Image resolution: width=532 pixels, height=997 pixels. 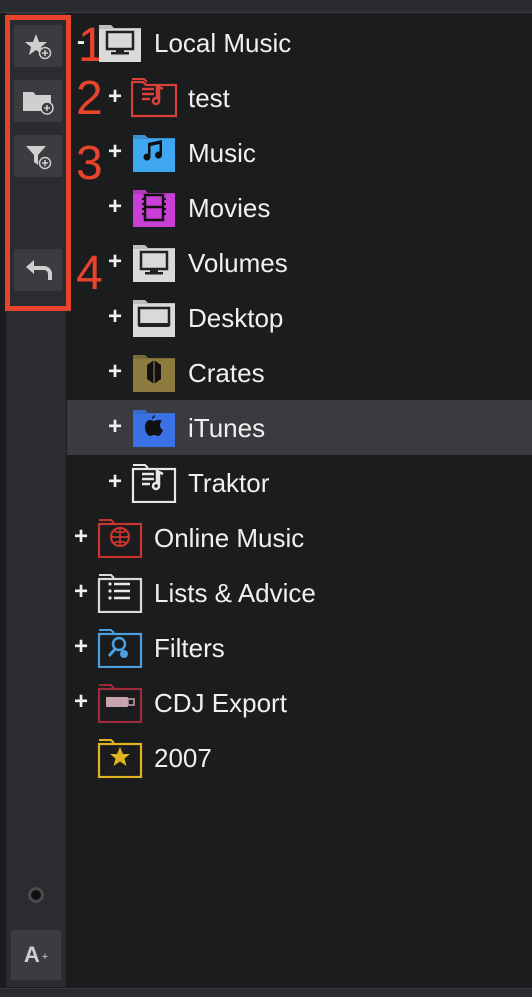 I want to click on search-filter-folder-icon, so click(x=120, y=647).